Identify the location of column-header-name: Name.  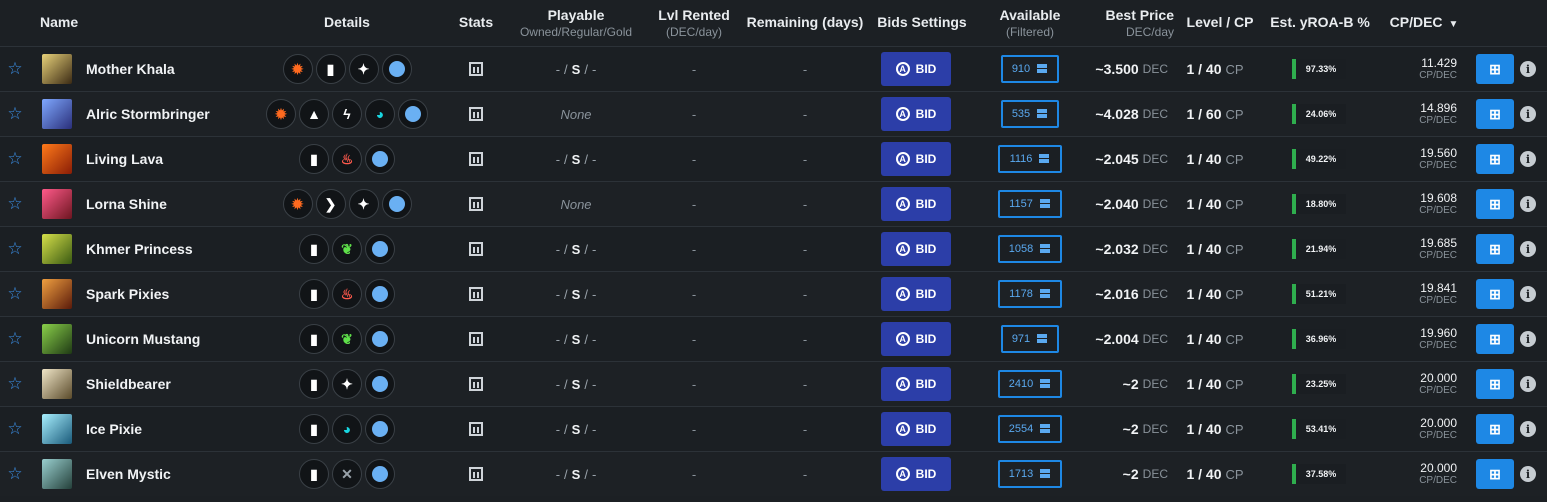
(59, 22).